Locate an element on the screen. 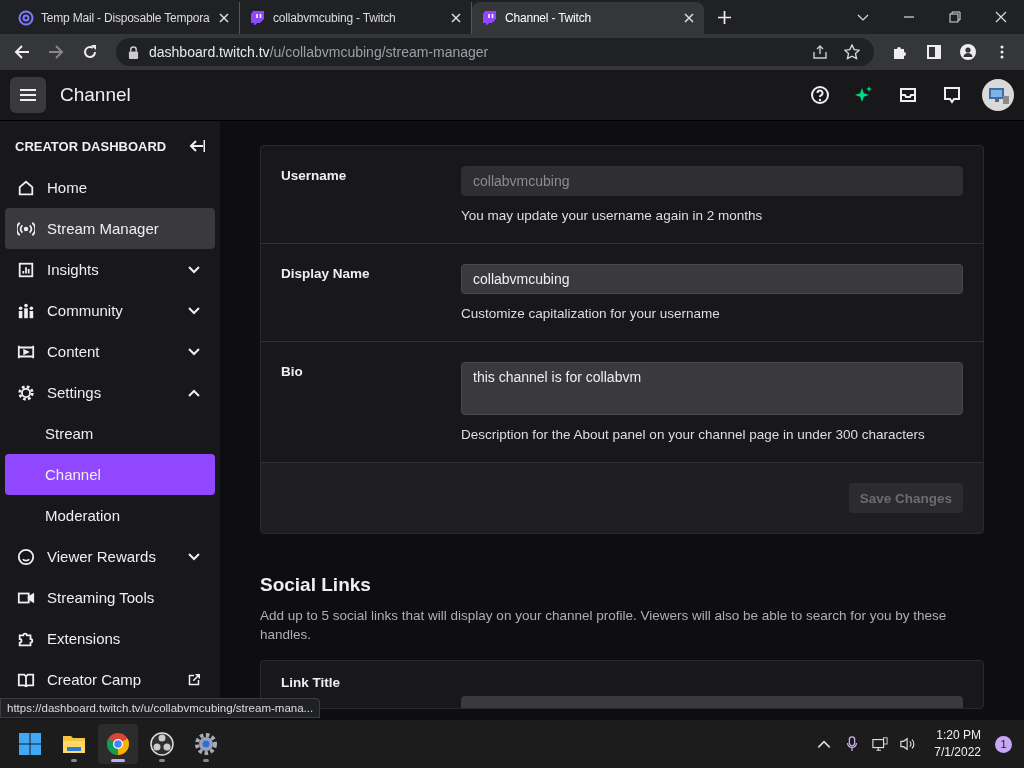 The image size is (1024, 768). notification-badge: 1 is located at coordinates (1003, 744).